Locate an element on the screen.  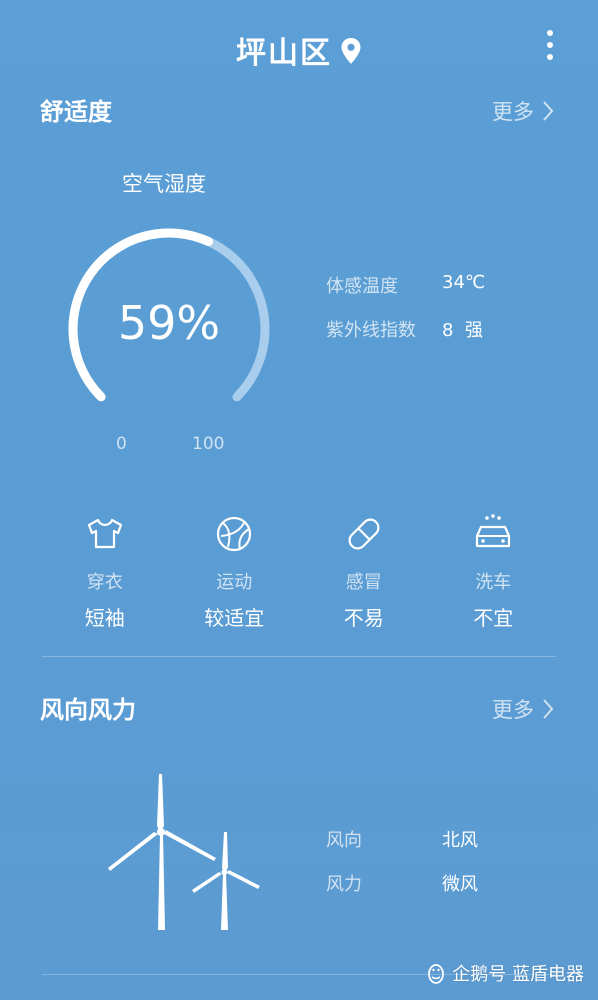
comfort-more-link: 更多 is located at coordinates (523, 111).